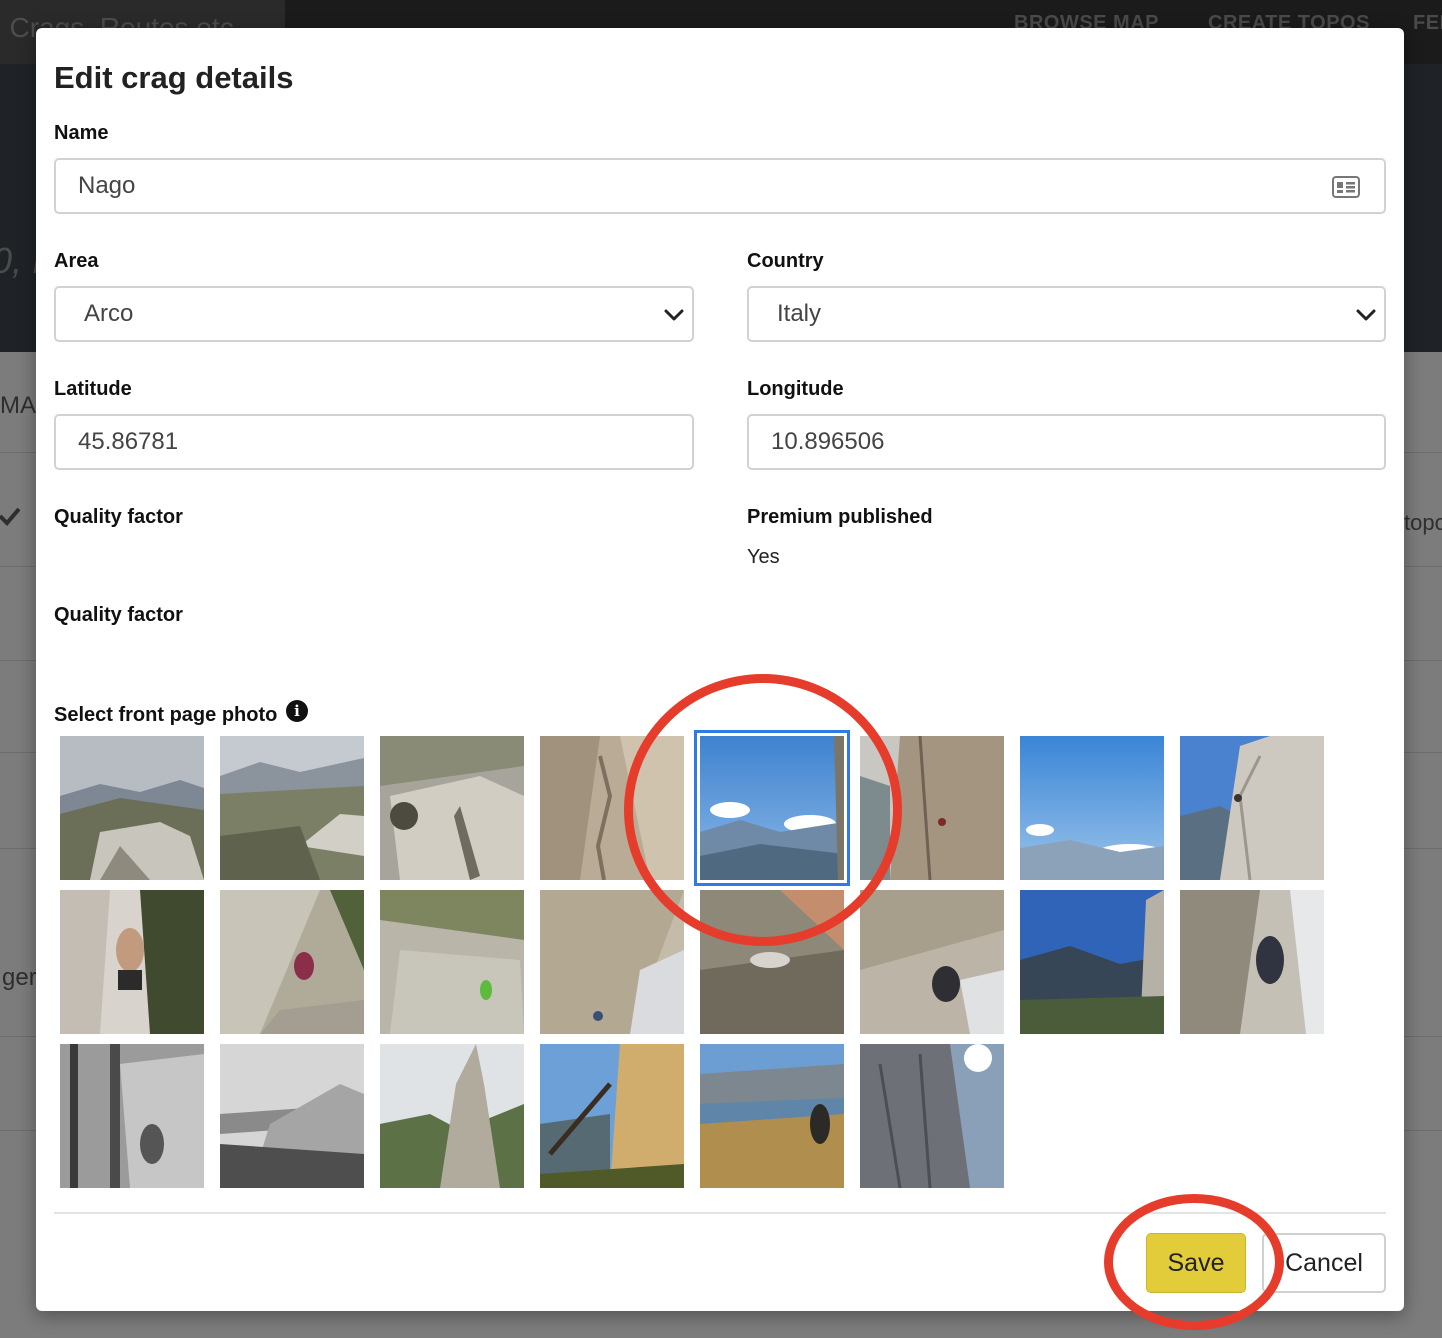 The height and width of the screenshot is (1338, 1442). I want to click on country-select: Italy, so click(1066, 314).